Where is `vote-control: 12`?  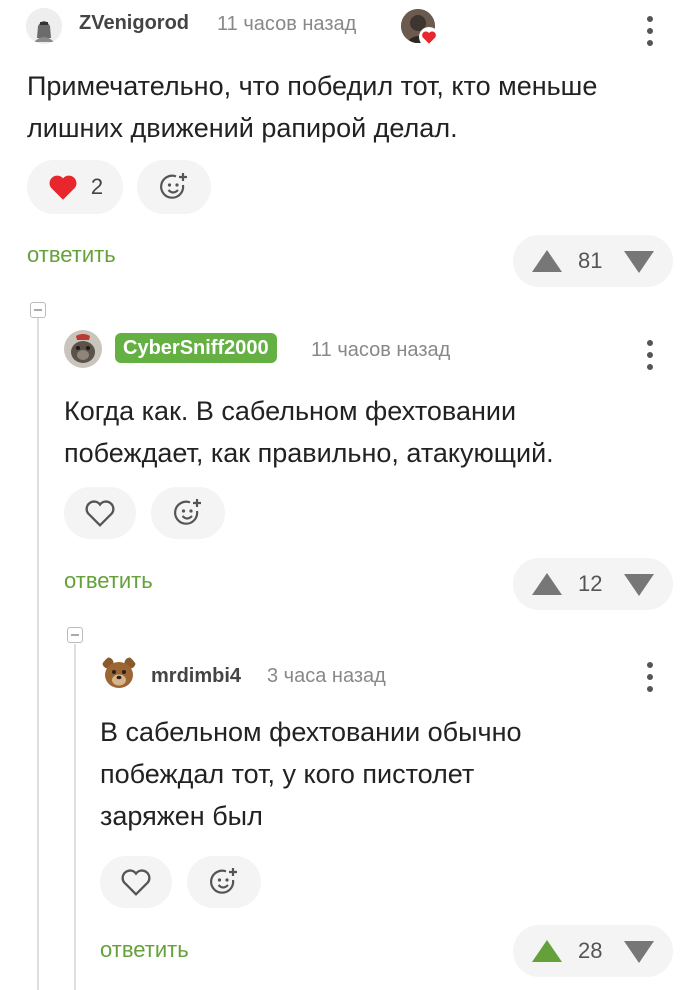 vote-control: 12 is located at coordinates (593, 584).